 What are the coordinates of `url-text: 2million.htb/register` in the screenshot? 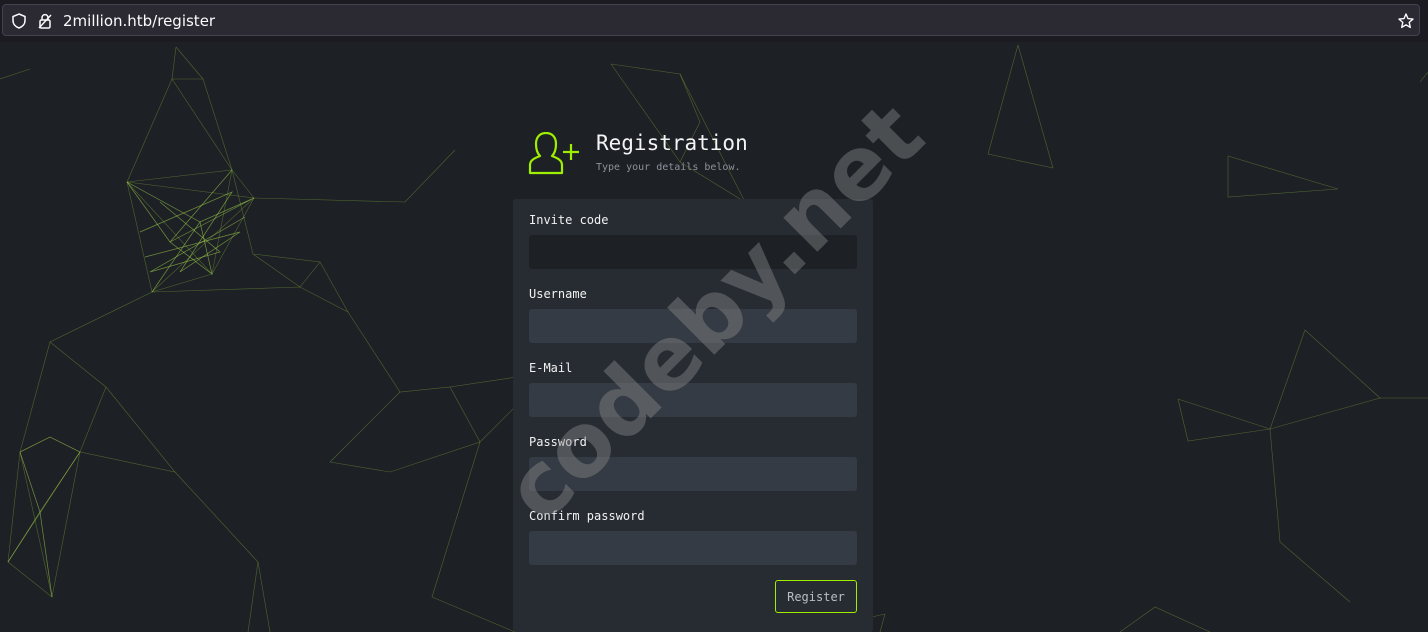 It's located at (139, 21).